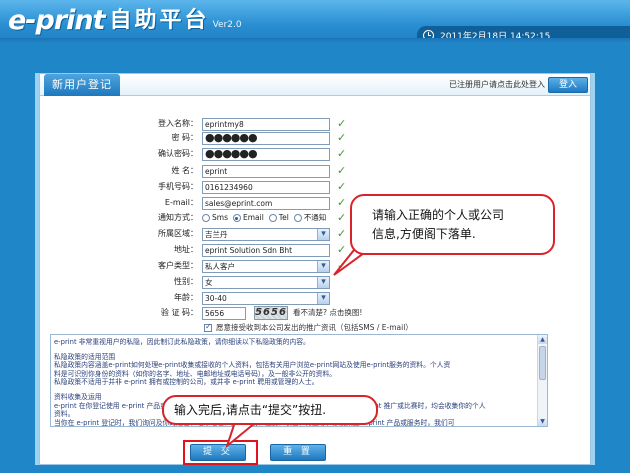  Describe the element at coordinates (184, 170) in the screenshot. I see `name-label: 姓 名：` at that location.